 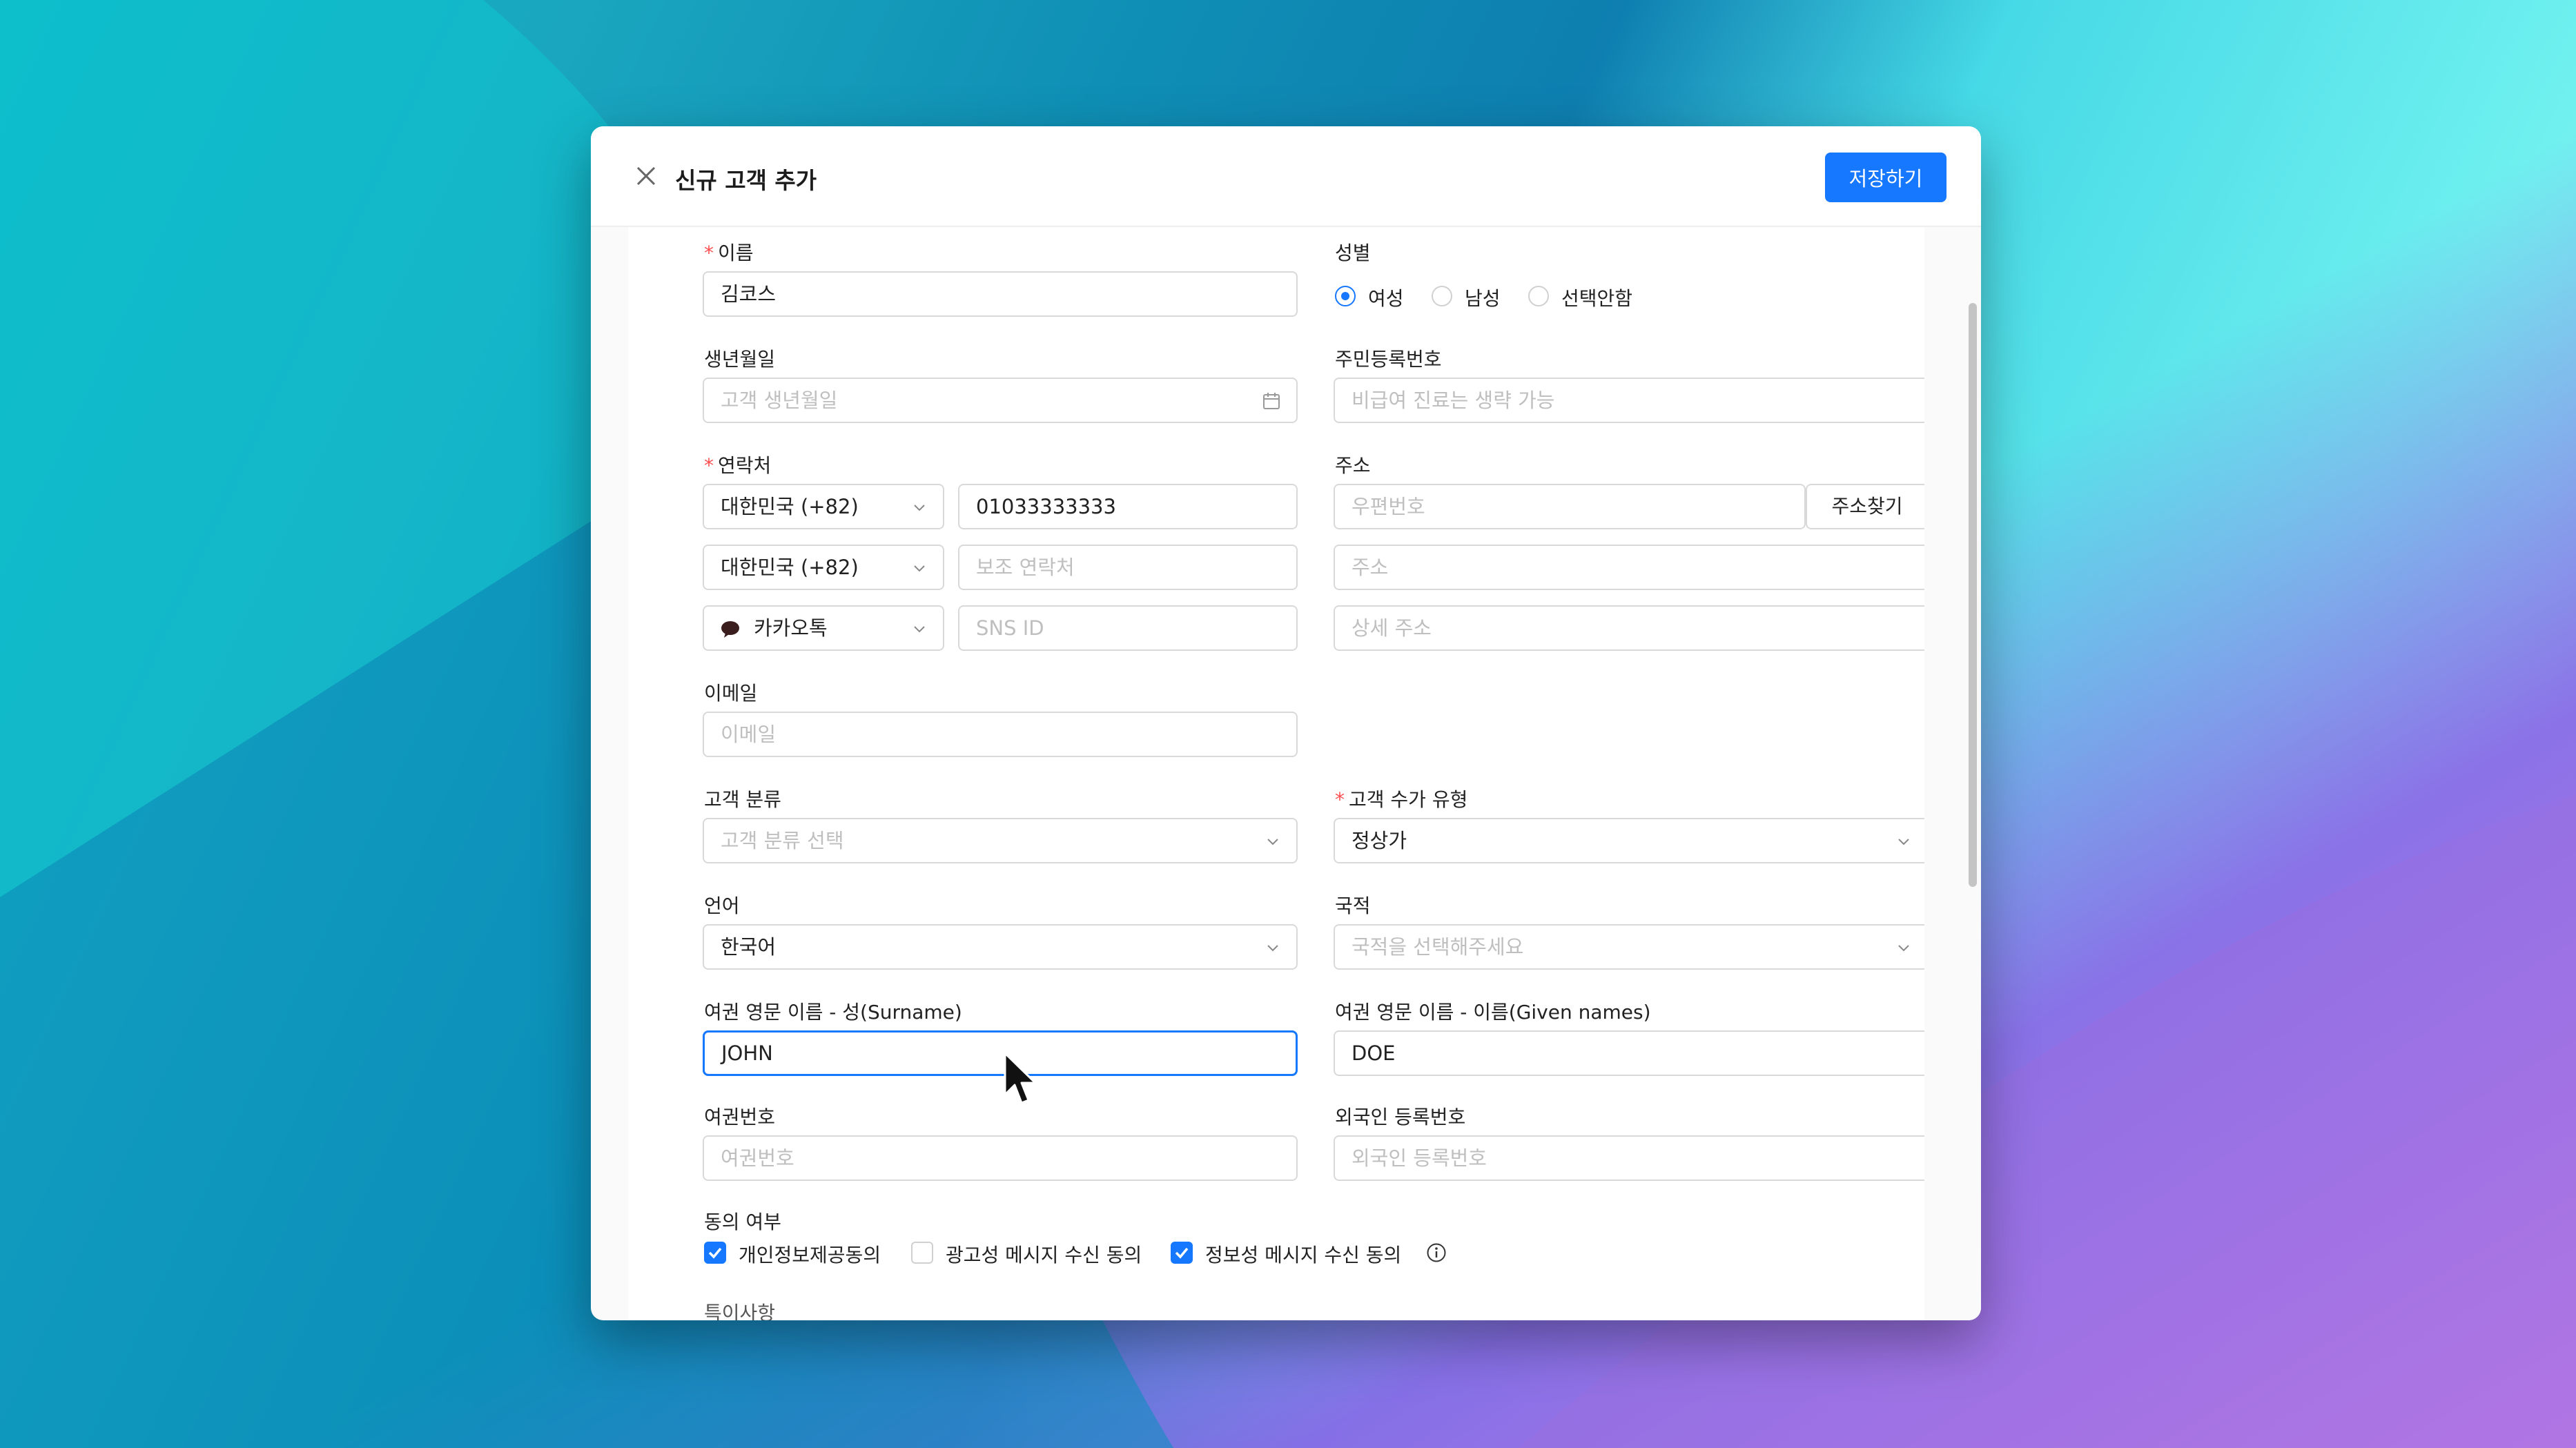 I want to click on email-input: 이메일, so click(x=1000, y=735).